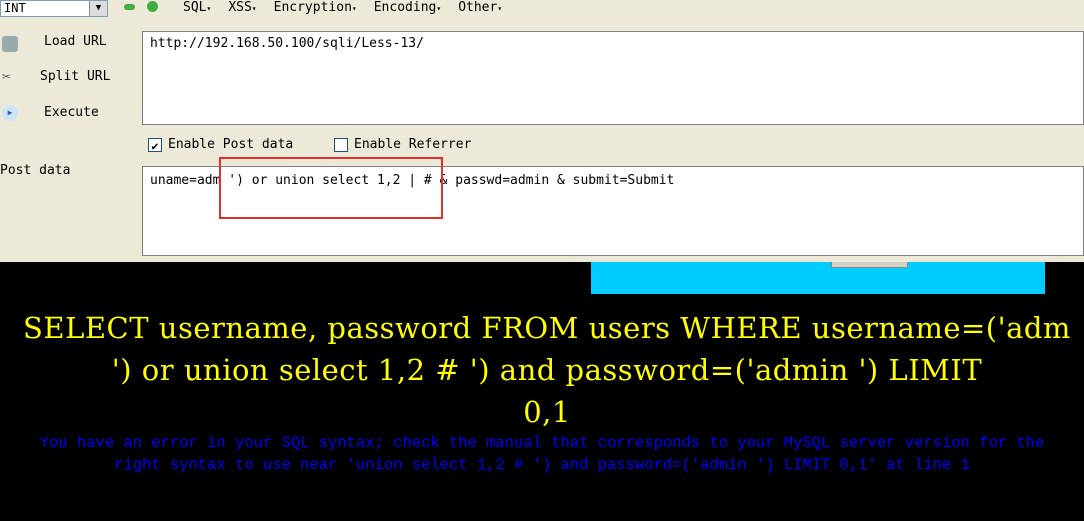 The width and height of the screenshot is (1084, 521). I want to click on load-url-label: Load URL, so click(75, 41).